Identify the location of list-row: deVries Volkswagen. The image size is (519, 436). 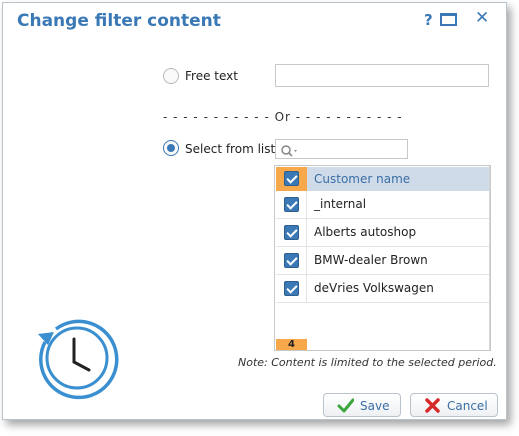
(382, 289).